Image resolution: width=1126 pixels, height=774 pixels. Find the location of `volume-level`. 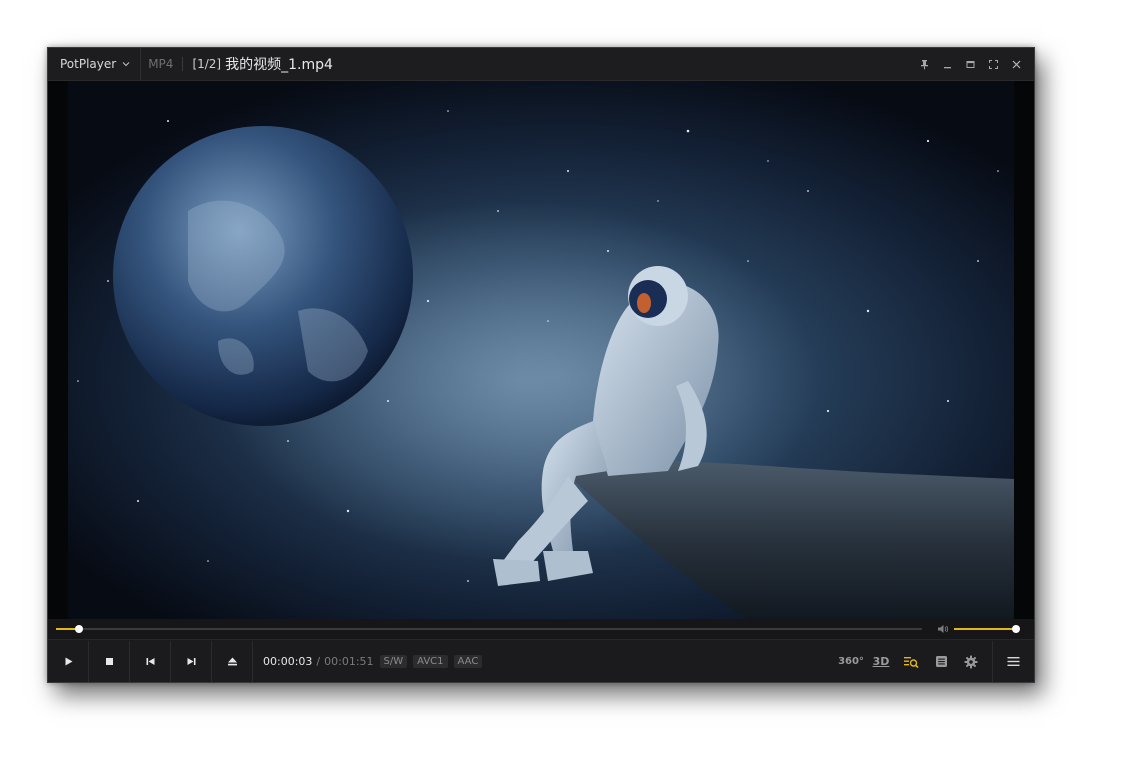

volume-level is located at coordinates (985, 629).